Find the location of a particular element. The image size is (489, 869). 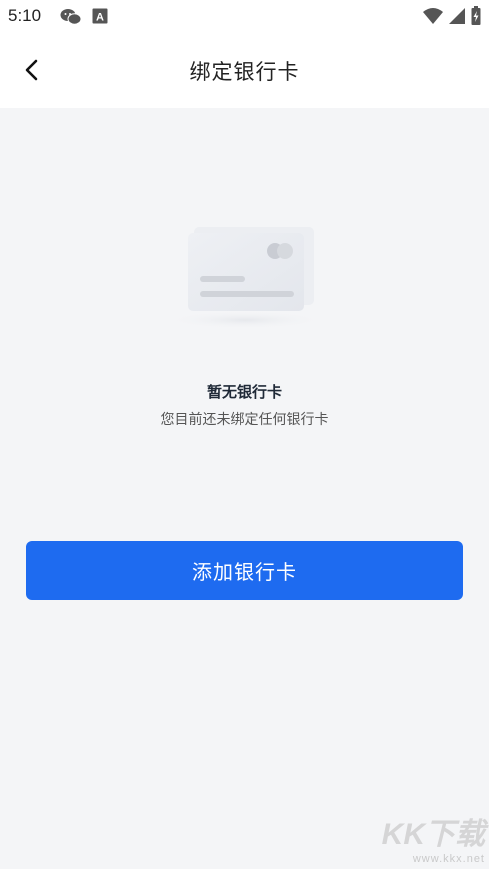

svg-text: A is located at coordinates (100, 18).